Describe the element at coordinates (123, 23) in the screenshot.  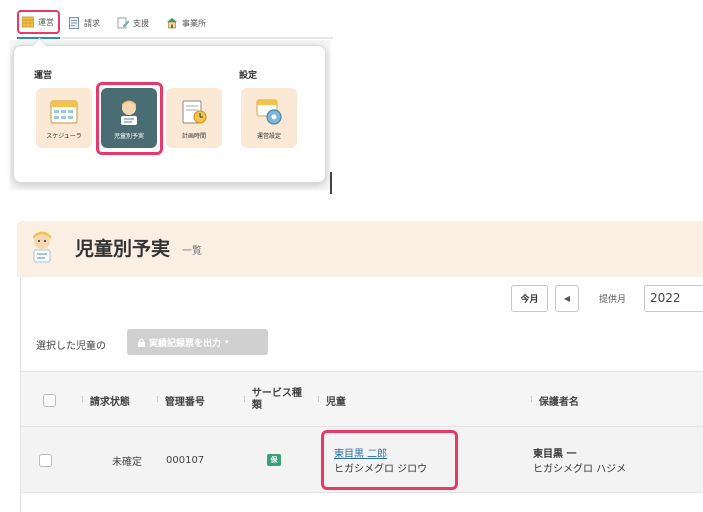
I see `support-icon` at that location.